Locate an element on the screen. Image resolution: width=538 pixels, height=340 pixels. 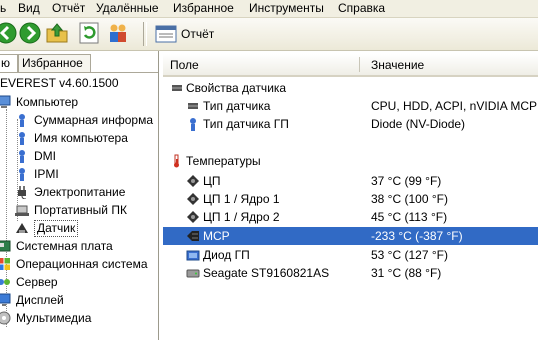
laptop-icon is located at coordinates (22, 210).